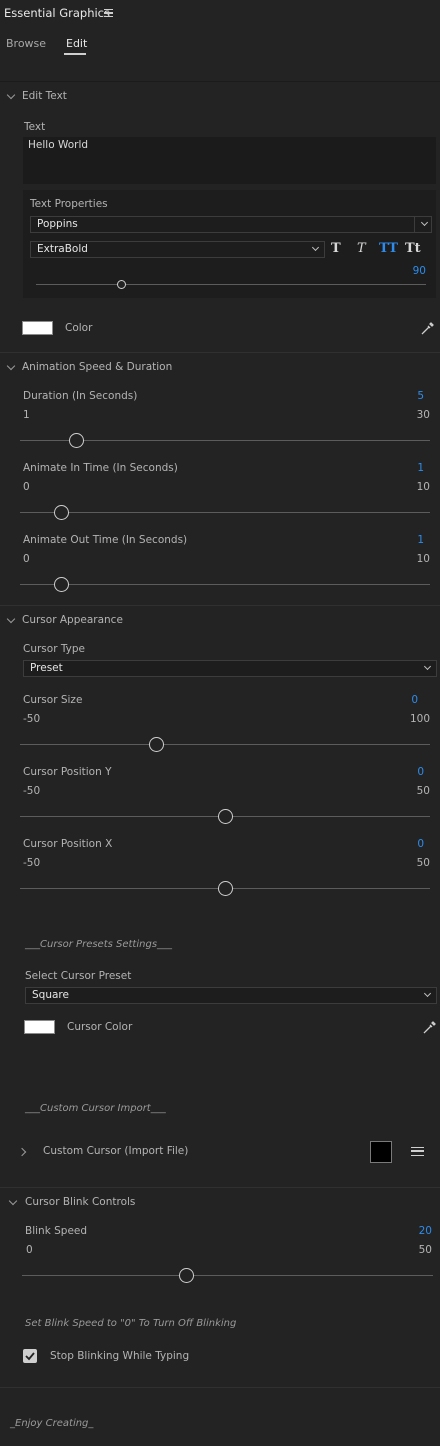  What do you see at coordinates (97, 367) in the screenshot?
I see `section-header-animation: Animation Speed & Duration` at bounding box center [97, 367].